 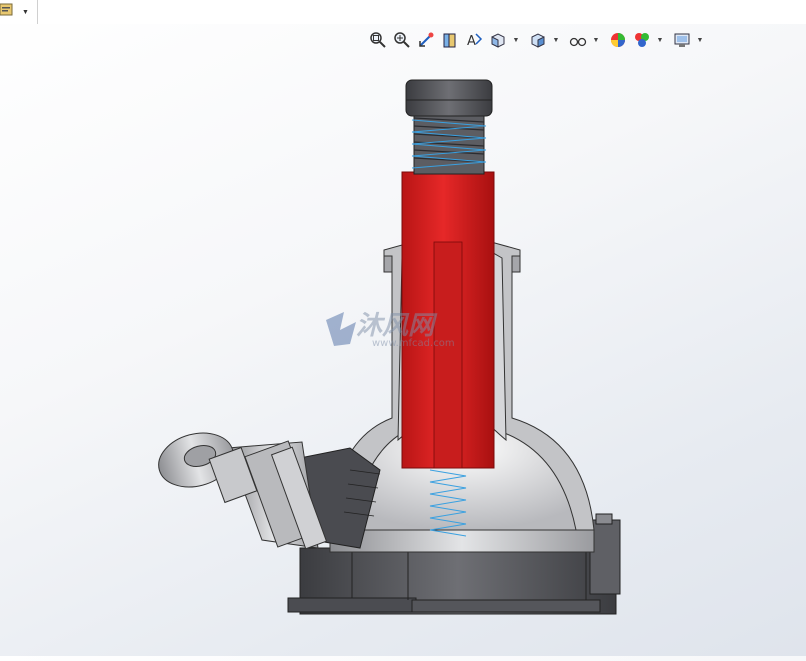 I want to click on watermark-url: www.mfcad.com, so click(x=413, y=343).